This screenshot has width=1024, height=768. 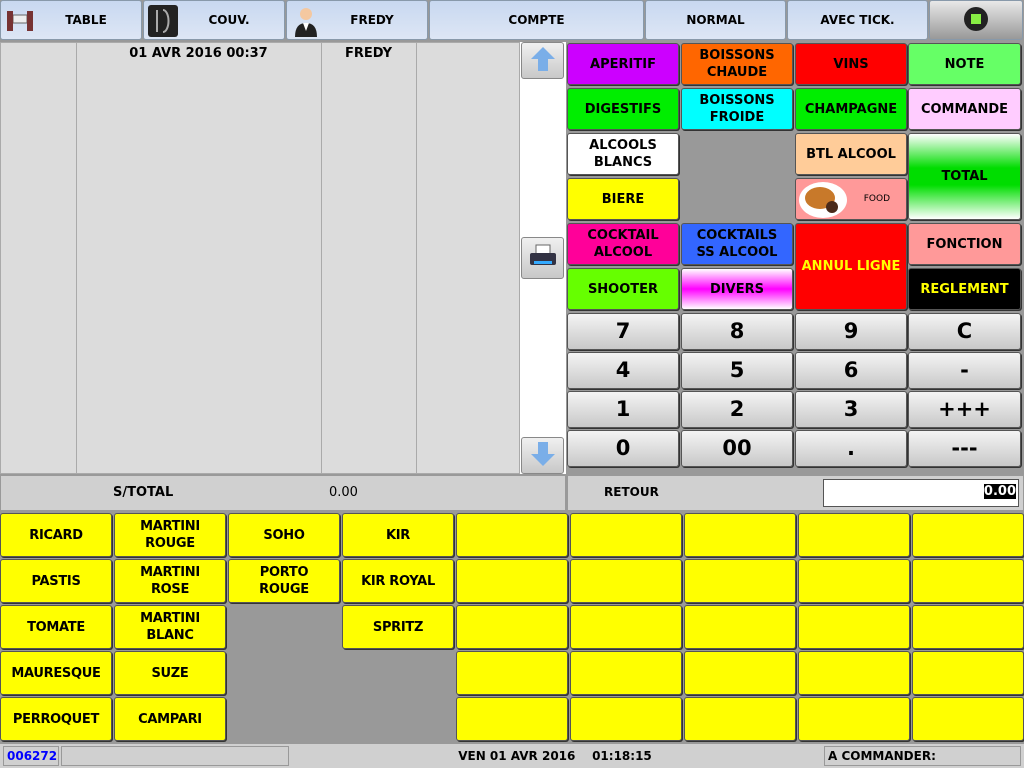 I want to click on product-spritz-button: SPRITZ, so click(x=398, y=627).